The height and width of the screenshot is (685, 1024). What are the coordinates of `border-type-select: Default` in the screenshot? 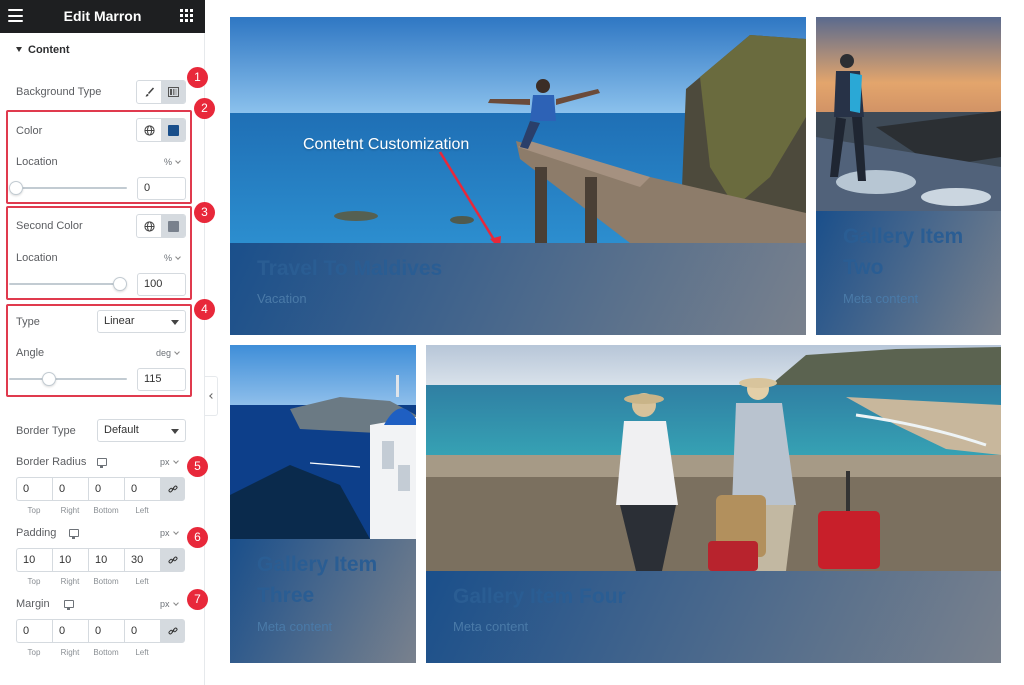 It's located at (141, 430).